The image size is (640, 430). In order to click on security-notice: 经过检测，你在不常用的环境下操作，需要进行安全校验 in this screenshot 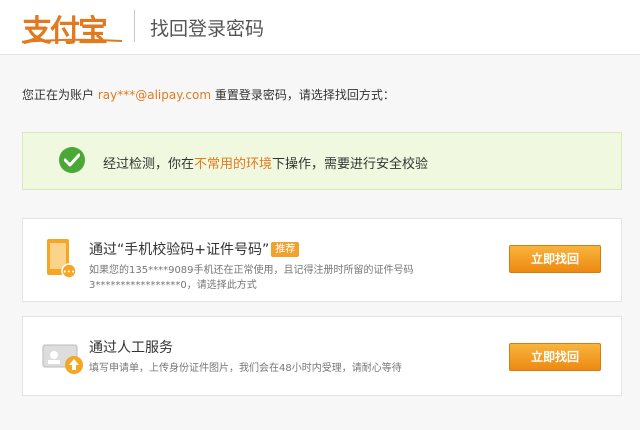, I will do `click(322, 161)`.